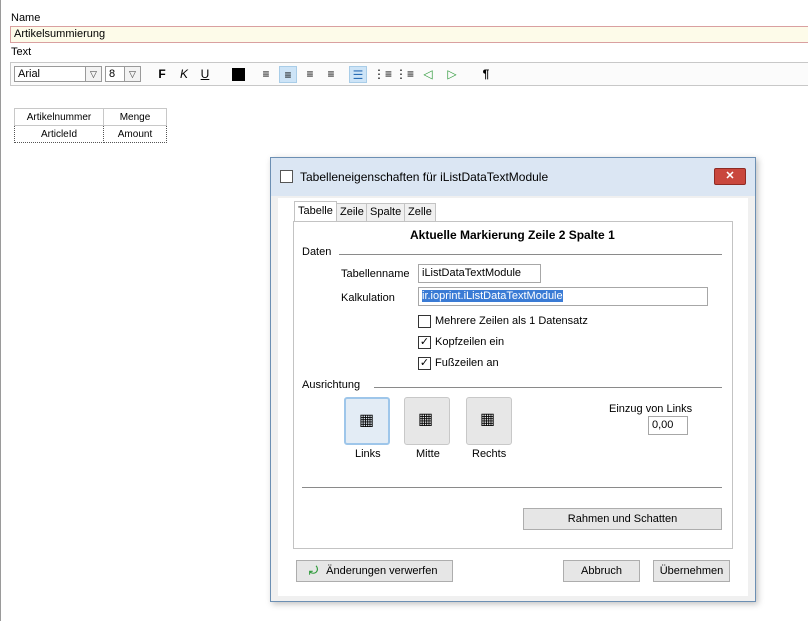 The height and width of the screenshot is (621, 808). I want to click on table-preview: Artikelnummer Menge ArticleId Amount, so click(90, 125).